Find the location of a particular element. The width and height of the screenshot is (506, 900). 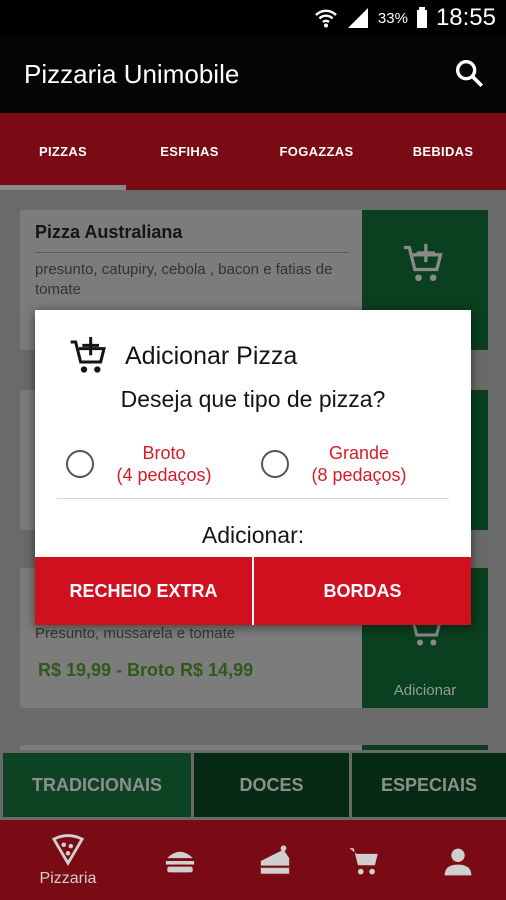

borders-button: BORDAS is located at coordinates (362, 591).